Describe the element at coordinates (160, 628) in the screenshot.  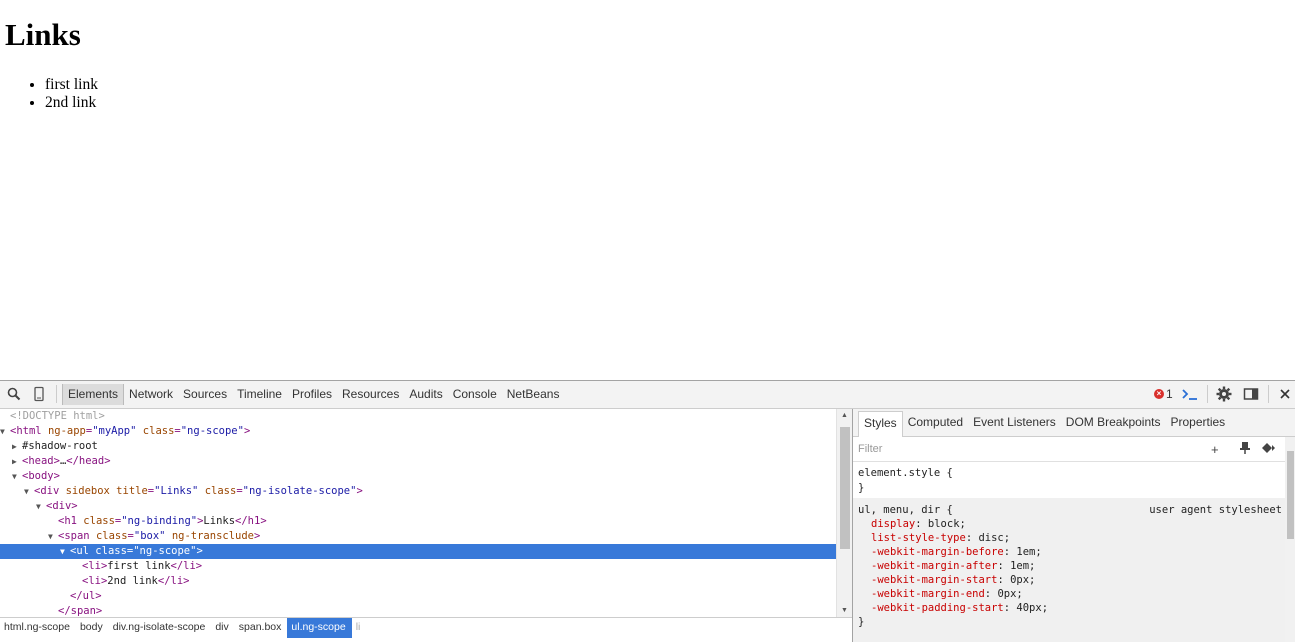
I see `breadcrumb-item: div.ng-isolate-scope` at that location.